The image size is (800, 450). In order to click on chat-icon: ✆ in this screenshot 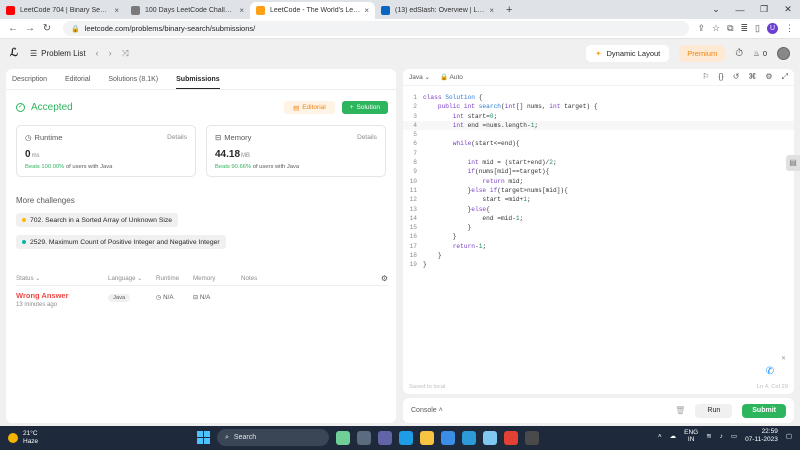, I will do `click(770, 372)`.